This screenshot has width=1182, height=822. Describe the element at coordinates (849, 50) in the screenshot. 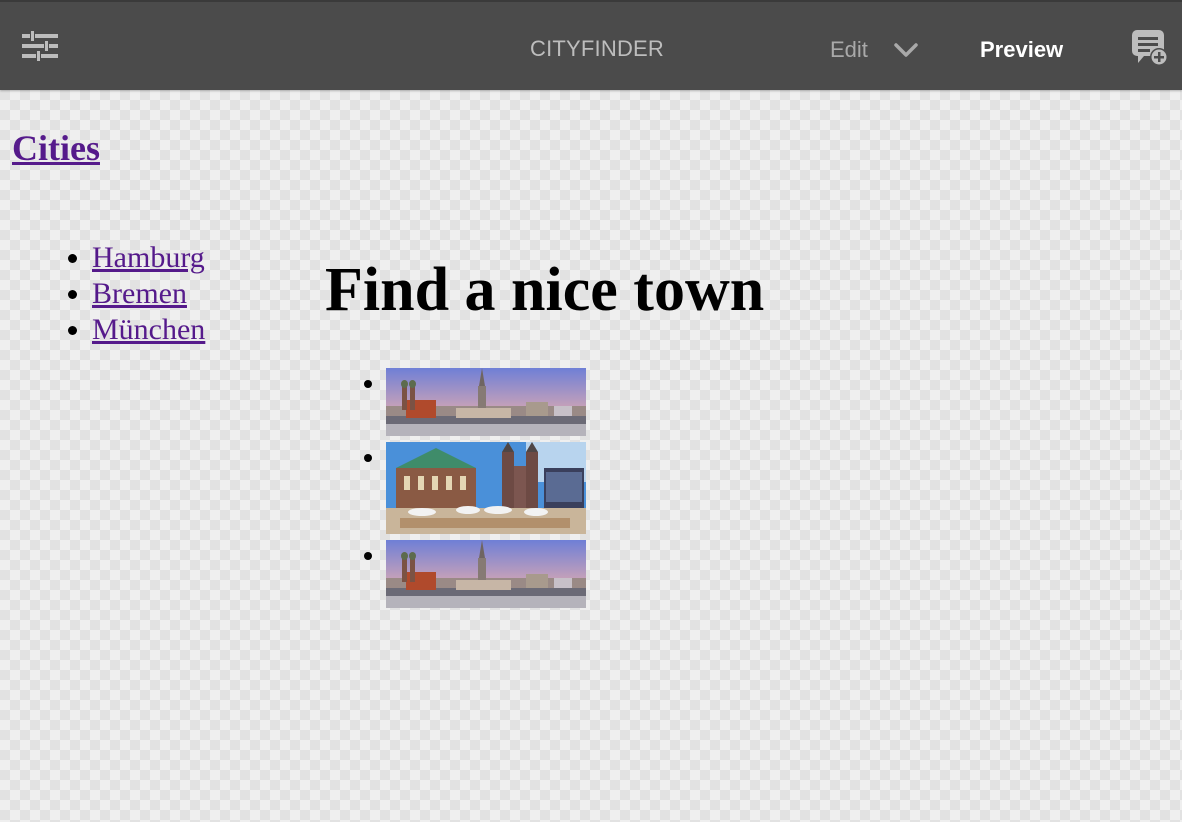

I see `edit-mode-button: Edit` at that location.